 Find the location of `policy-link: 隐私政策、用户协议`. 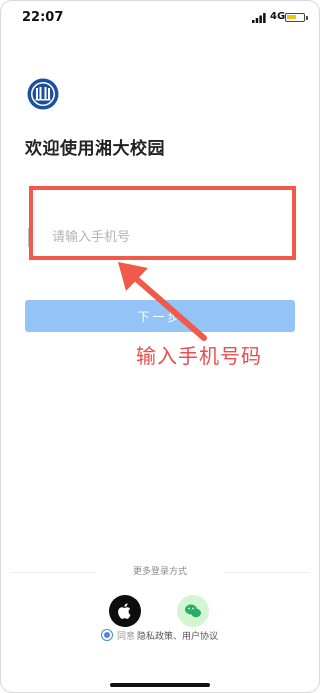

policy-link: 隐私政策、用户协议 is located at coordinates (177, 635).